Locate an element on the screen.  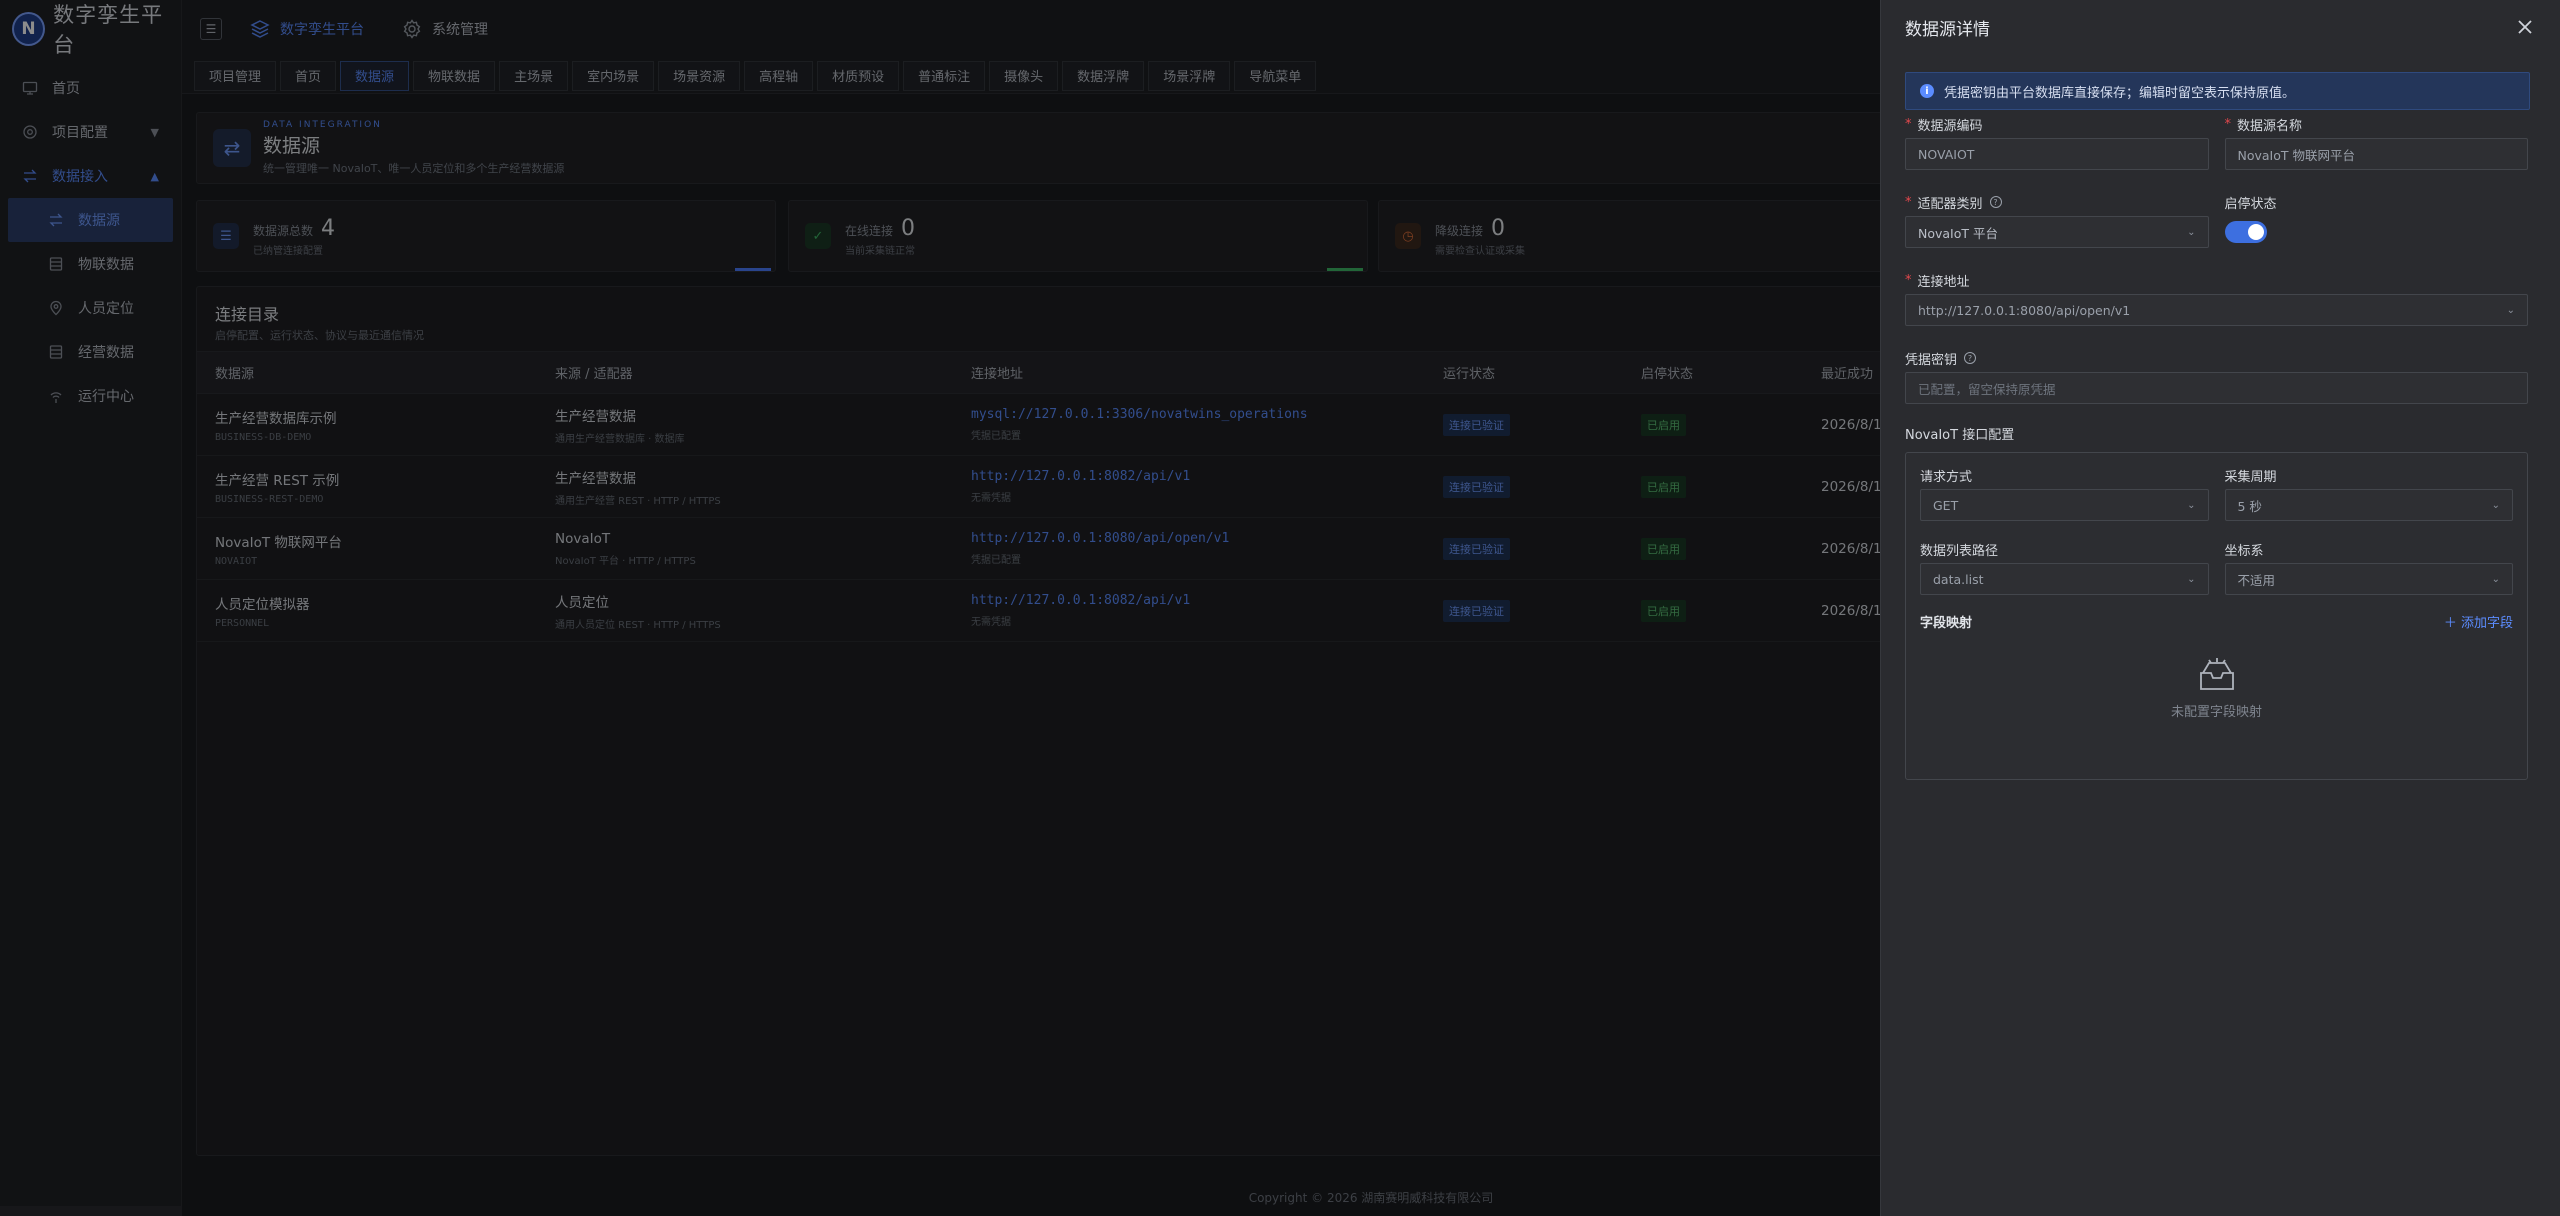
period-select-value: 5 秒 is located at coordinates (2249, 506).